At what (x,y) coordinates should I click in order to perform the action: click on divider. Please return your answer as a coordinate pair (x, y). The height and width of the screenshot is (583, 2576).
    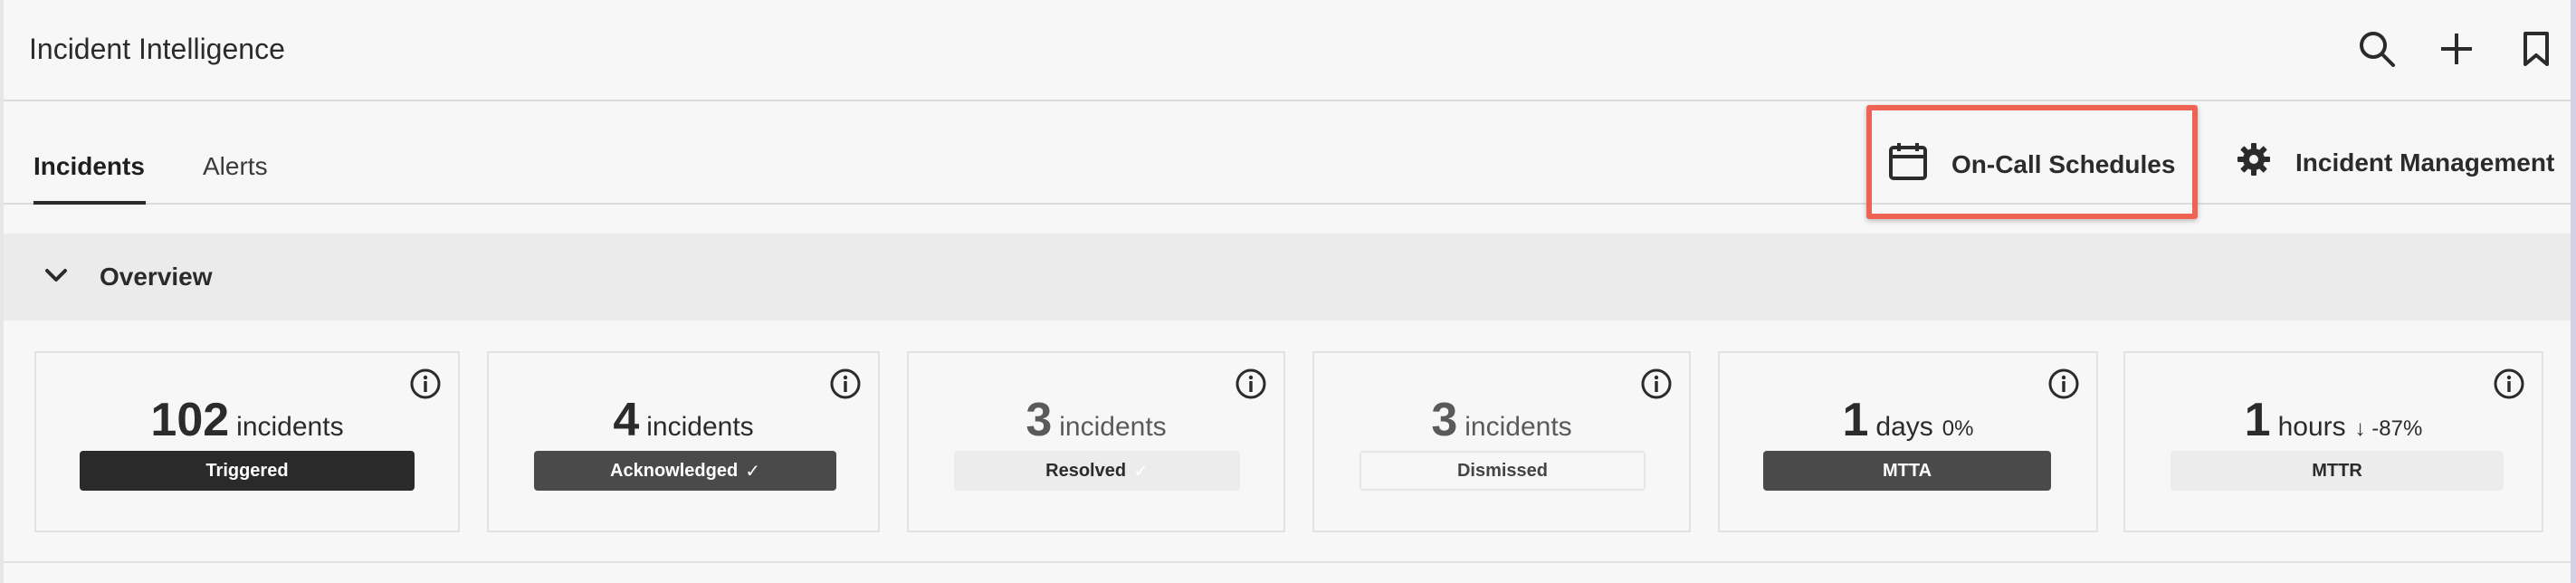
    Looking at the image, I should click on (1288, 562).